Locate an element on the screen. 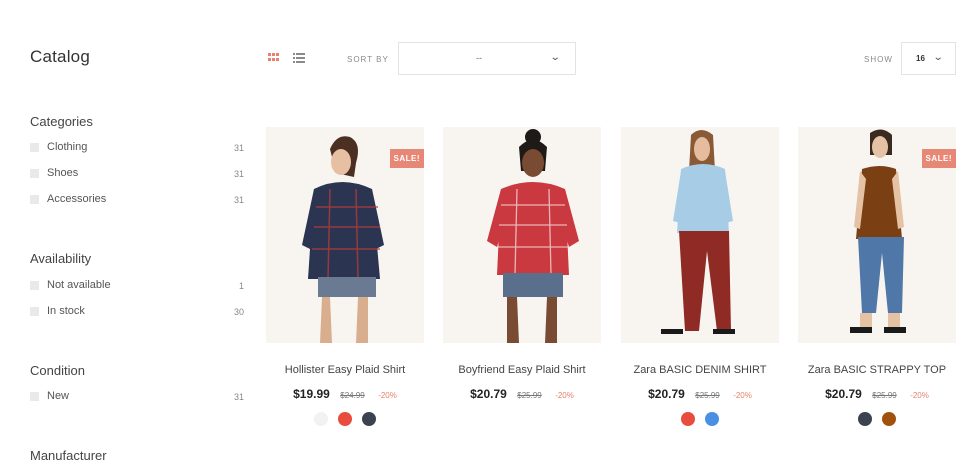 Image resolution: width=980 pixels, height=471 pixels. filter-title-availability: Availability is located at coordinates (61, 258).